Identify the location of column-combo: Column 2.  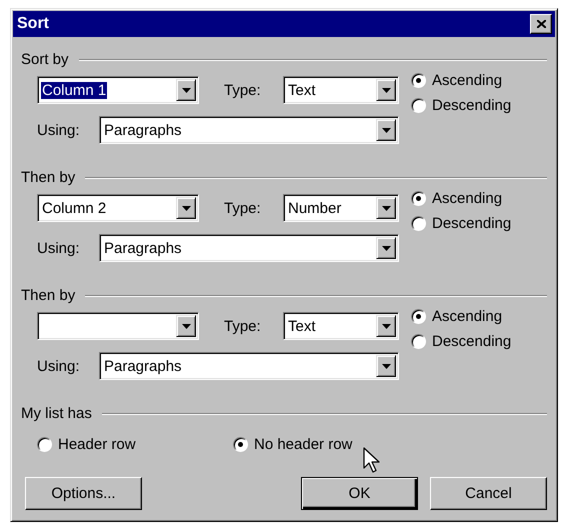
(118, 208).